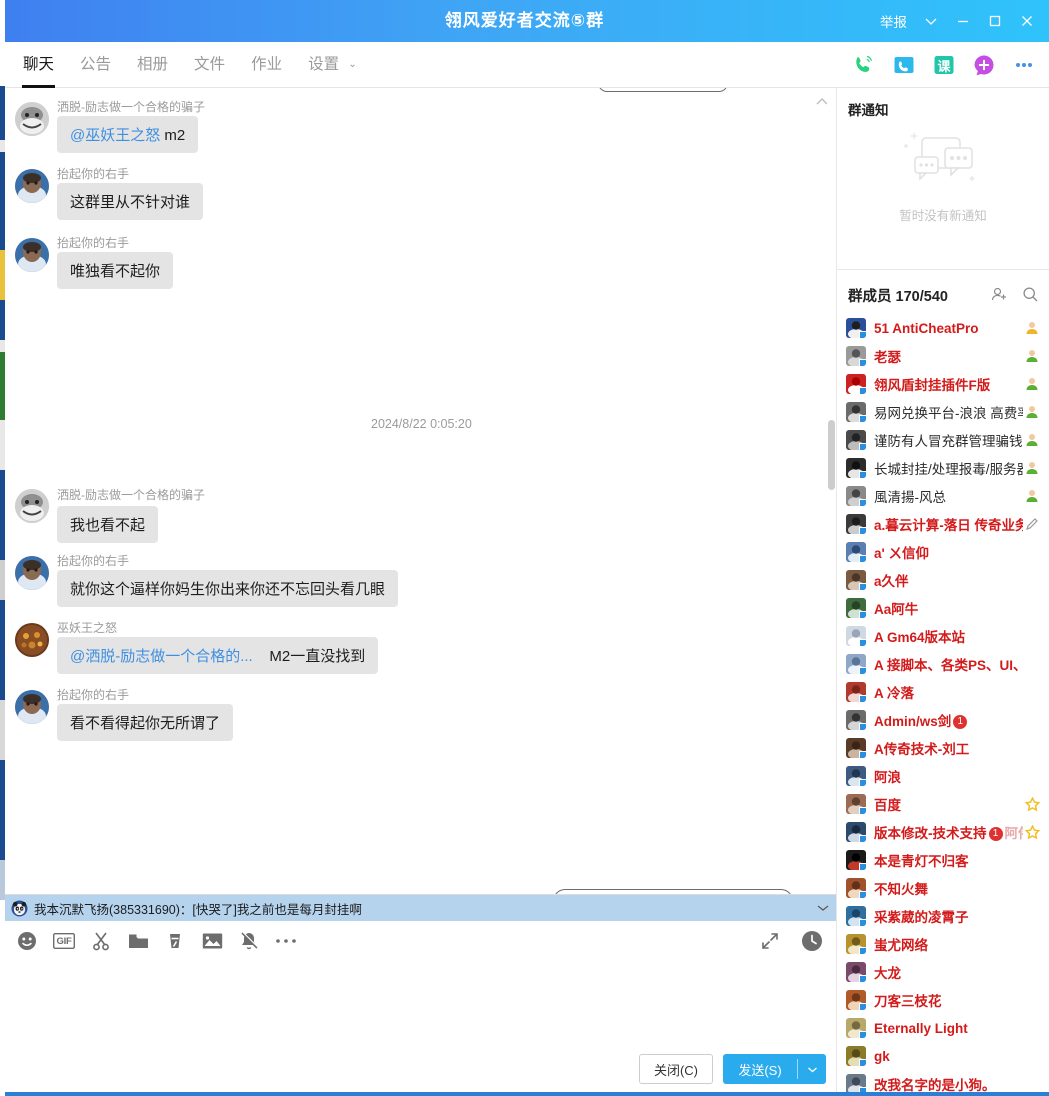 The width and height of the screenshot is (1049, 1096). Describe the element at coordinates (943, 972) in the screenshot. I see `member-list-item: 大龙` at that location.